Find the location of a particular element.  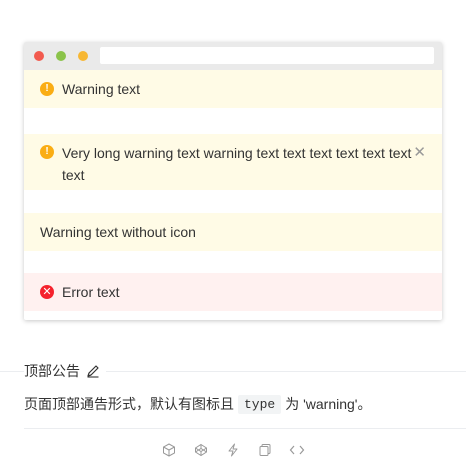

notice-text: Warning text is located at coordinates (101, 89).